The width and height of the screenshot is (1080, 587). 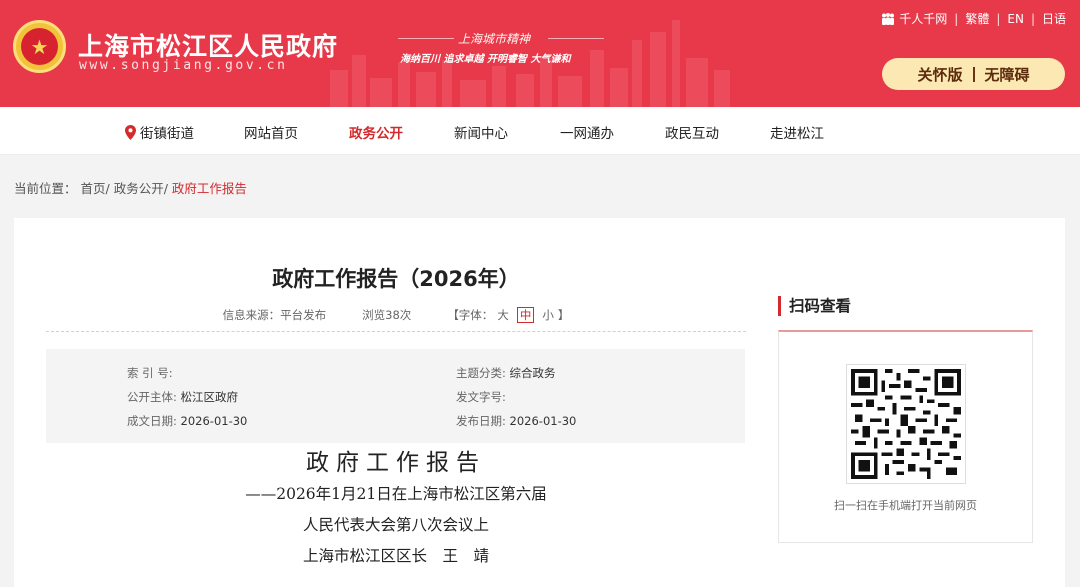 What do you see at coordinates (152, 421) in the screenshot?
I see `info-label: 成文日期:` at bounding box center [152, 421].